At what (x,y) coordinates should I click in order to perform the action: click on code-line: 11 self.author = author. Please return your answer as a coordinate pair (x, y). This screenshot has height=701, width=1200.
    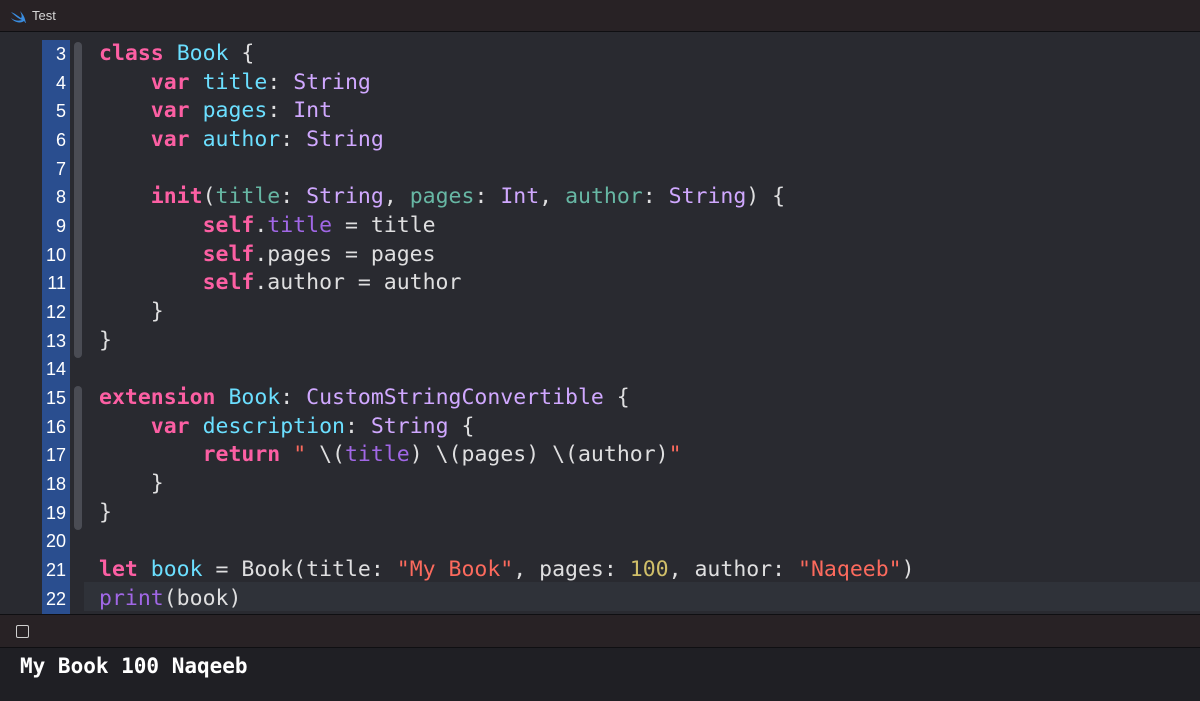
    Looking at the image, I should click on (600, 283).